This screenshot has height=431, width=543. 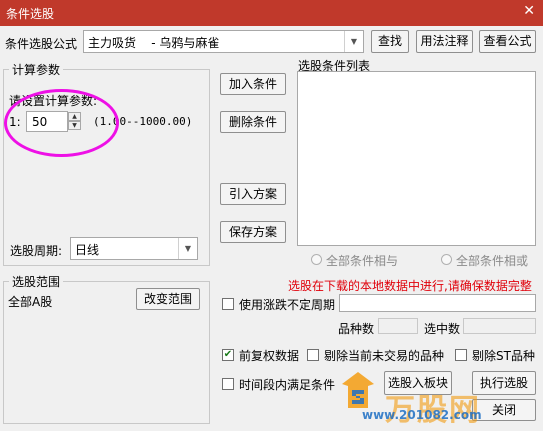 I want to click on formula-select-value: 主力吸货 - 乌鸦与麻雀, so click(x=154, y=43).